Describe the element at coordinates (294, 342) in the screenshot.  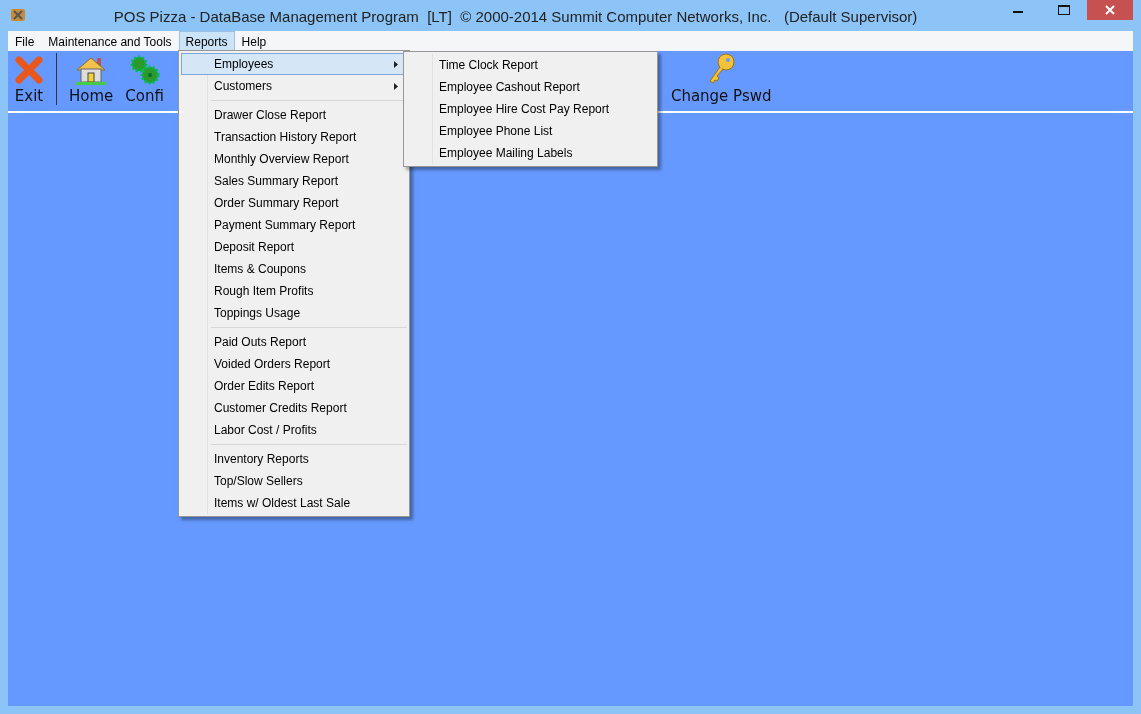
I see `menu-item: Paid Outs Report` at that location.